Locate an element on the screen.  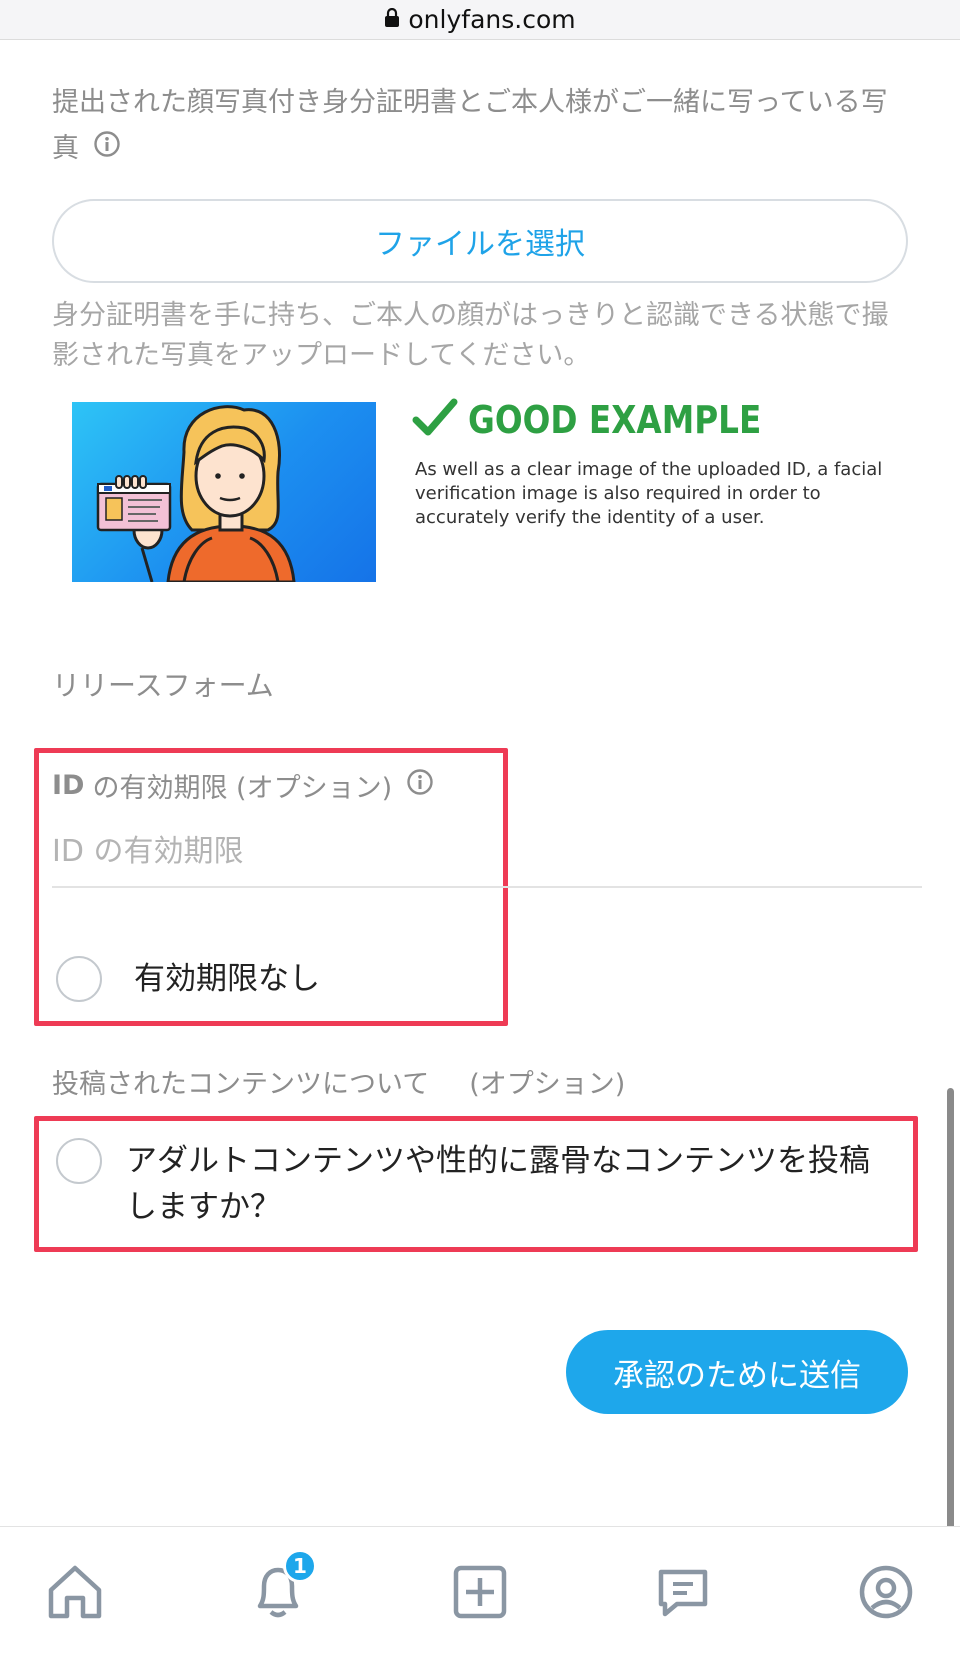
nav-notifications: 1 is located at coordinates (280, 1589).